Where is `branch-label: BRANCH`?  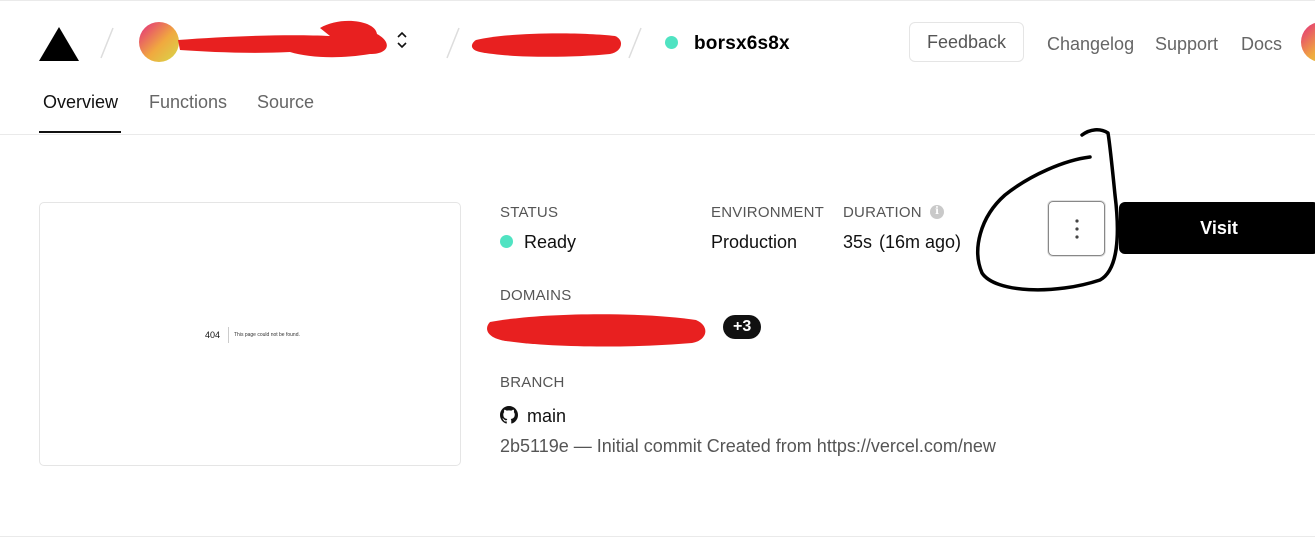 branch-label: BRANCH is located at coordinates (532, 382).